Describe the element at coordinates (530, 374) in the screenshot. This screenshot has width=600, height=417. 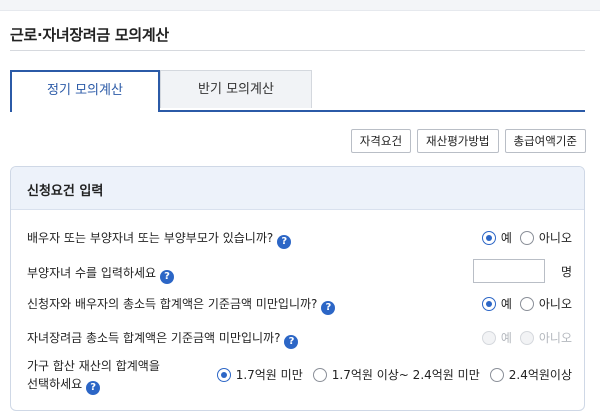
I see `radio-assets-over-2-4: 2.4억원이상` at that location.